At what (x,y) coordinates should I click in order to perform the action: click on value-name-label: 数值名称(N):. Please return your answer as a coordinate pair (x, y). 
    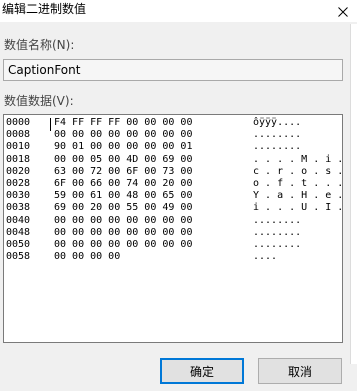
    Looking at the image, I should click on (39, 45).